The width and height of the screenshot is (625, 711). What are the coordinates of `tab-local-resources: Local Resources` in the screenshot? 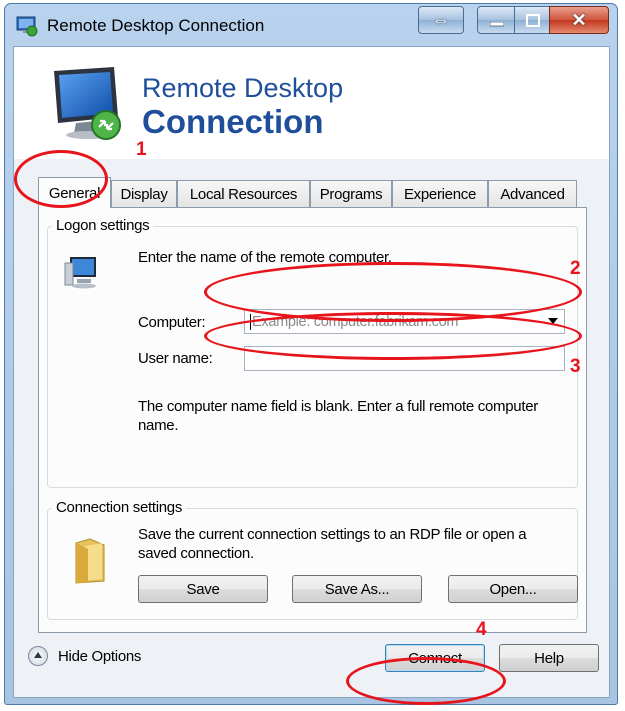 It's located at (243, 193).